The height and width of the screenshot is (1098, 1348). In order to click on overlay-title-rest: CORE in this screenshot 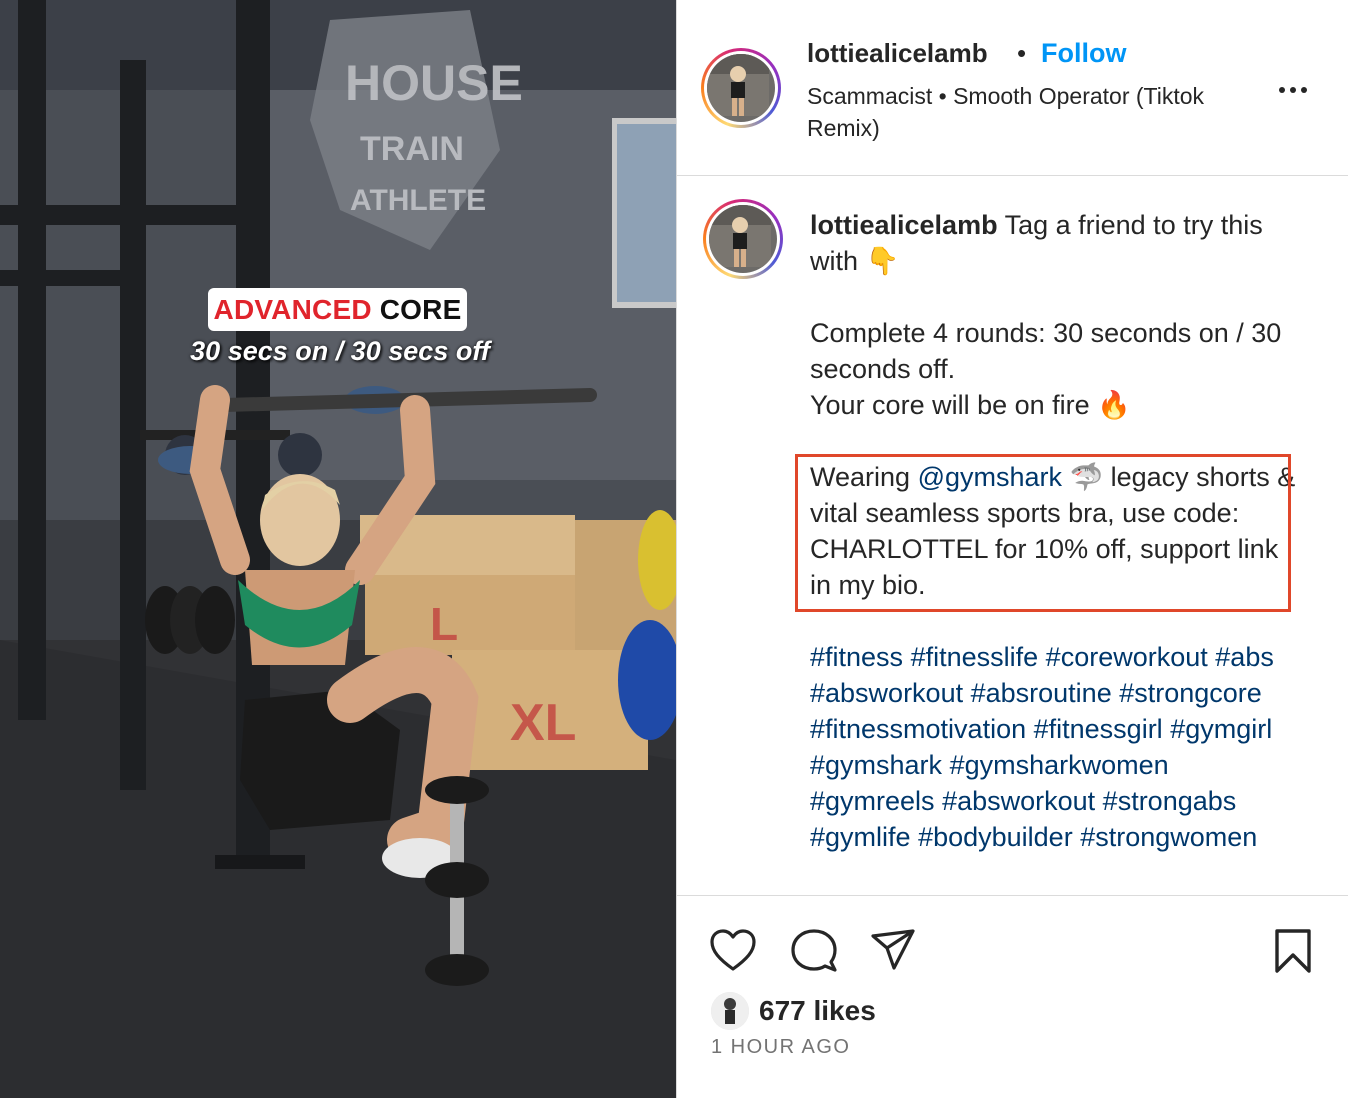, I will do `click(420, 309)`.